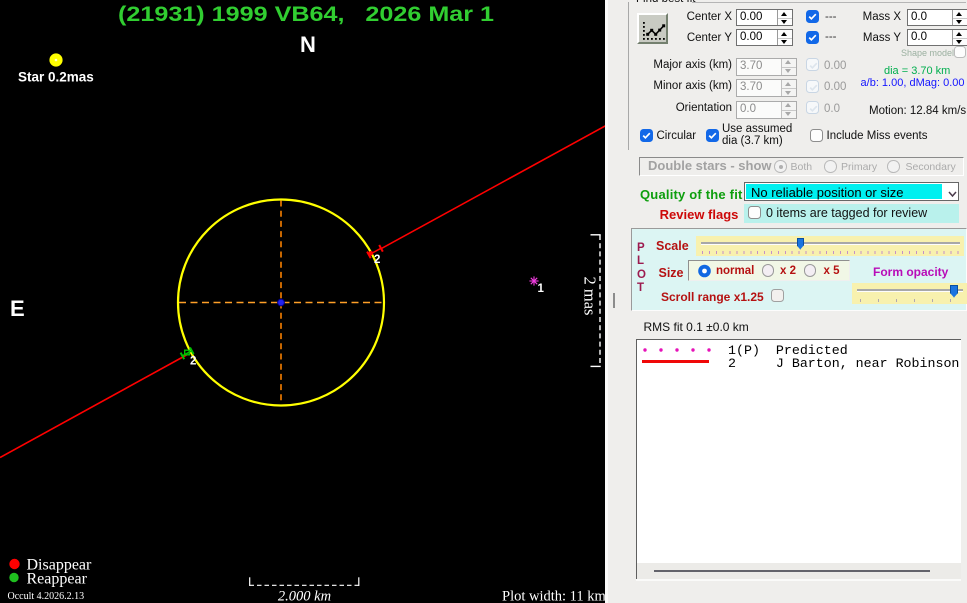 Image resolution: width=967 pixels, height=603 pixels. Describe the element at coordinates (541, 289) in the screenshot. I see `svg-text: 1` at that location.